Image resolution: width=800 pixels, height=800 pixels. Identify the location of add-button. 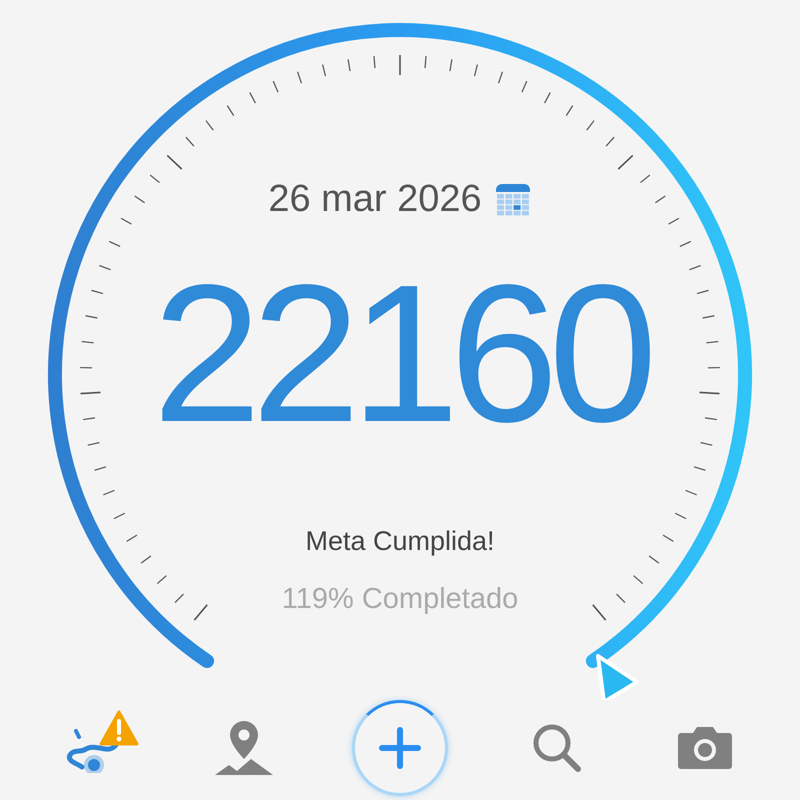
(400, 748).